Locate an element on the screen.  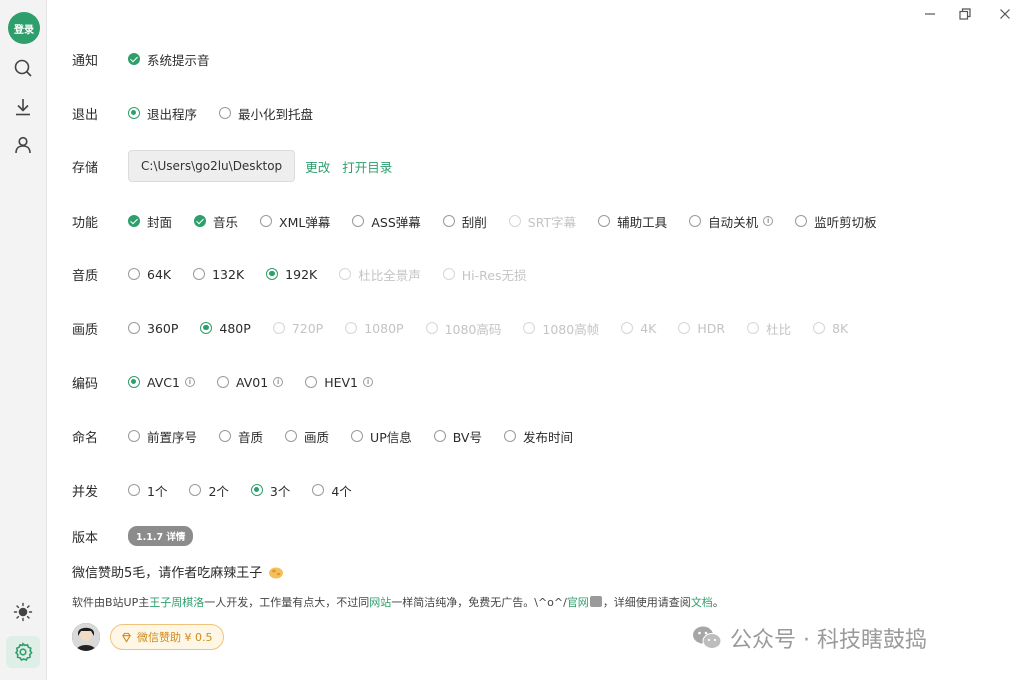
restore-icon is located at coordinates (965, 14).